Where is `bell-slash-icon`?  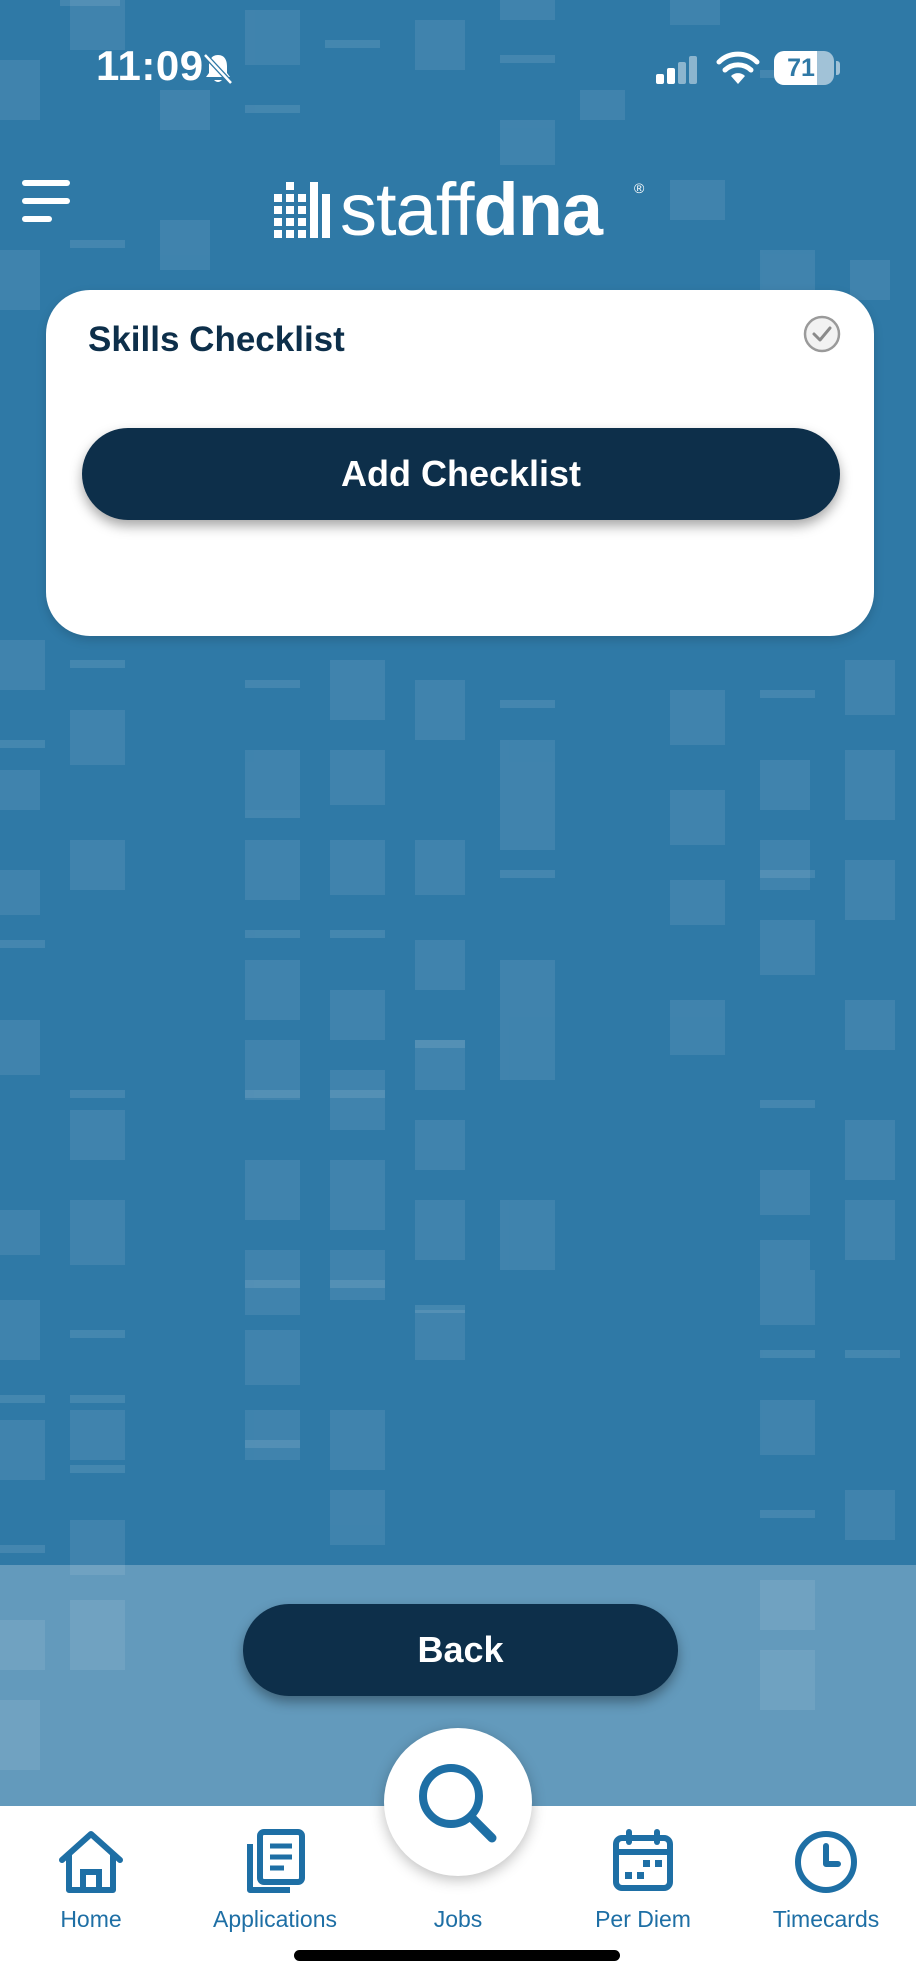
bell-slash-icon is located at coordinates (218, 69).